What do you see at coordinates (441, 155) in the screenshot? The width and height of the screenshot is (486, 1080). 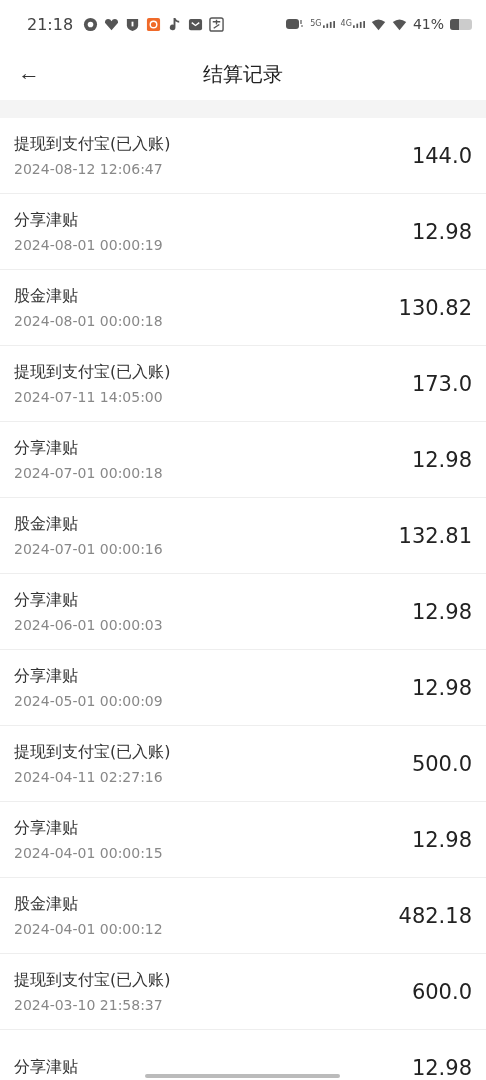 I see `record-amount: 144.0` at bounding box center [441, 155].